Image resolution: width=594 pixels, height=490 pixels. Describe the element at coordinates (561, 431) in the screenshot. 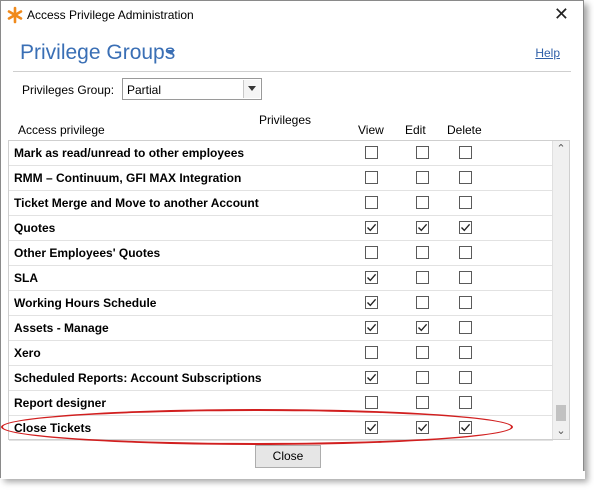

I see `scroll-down-icon: ⌄` at that location.